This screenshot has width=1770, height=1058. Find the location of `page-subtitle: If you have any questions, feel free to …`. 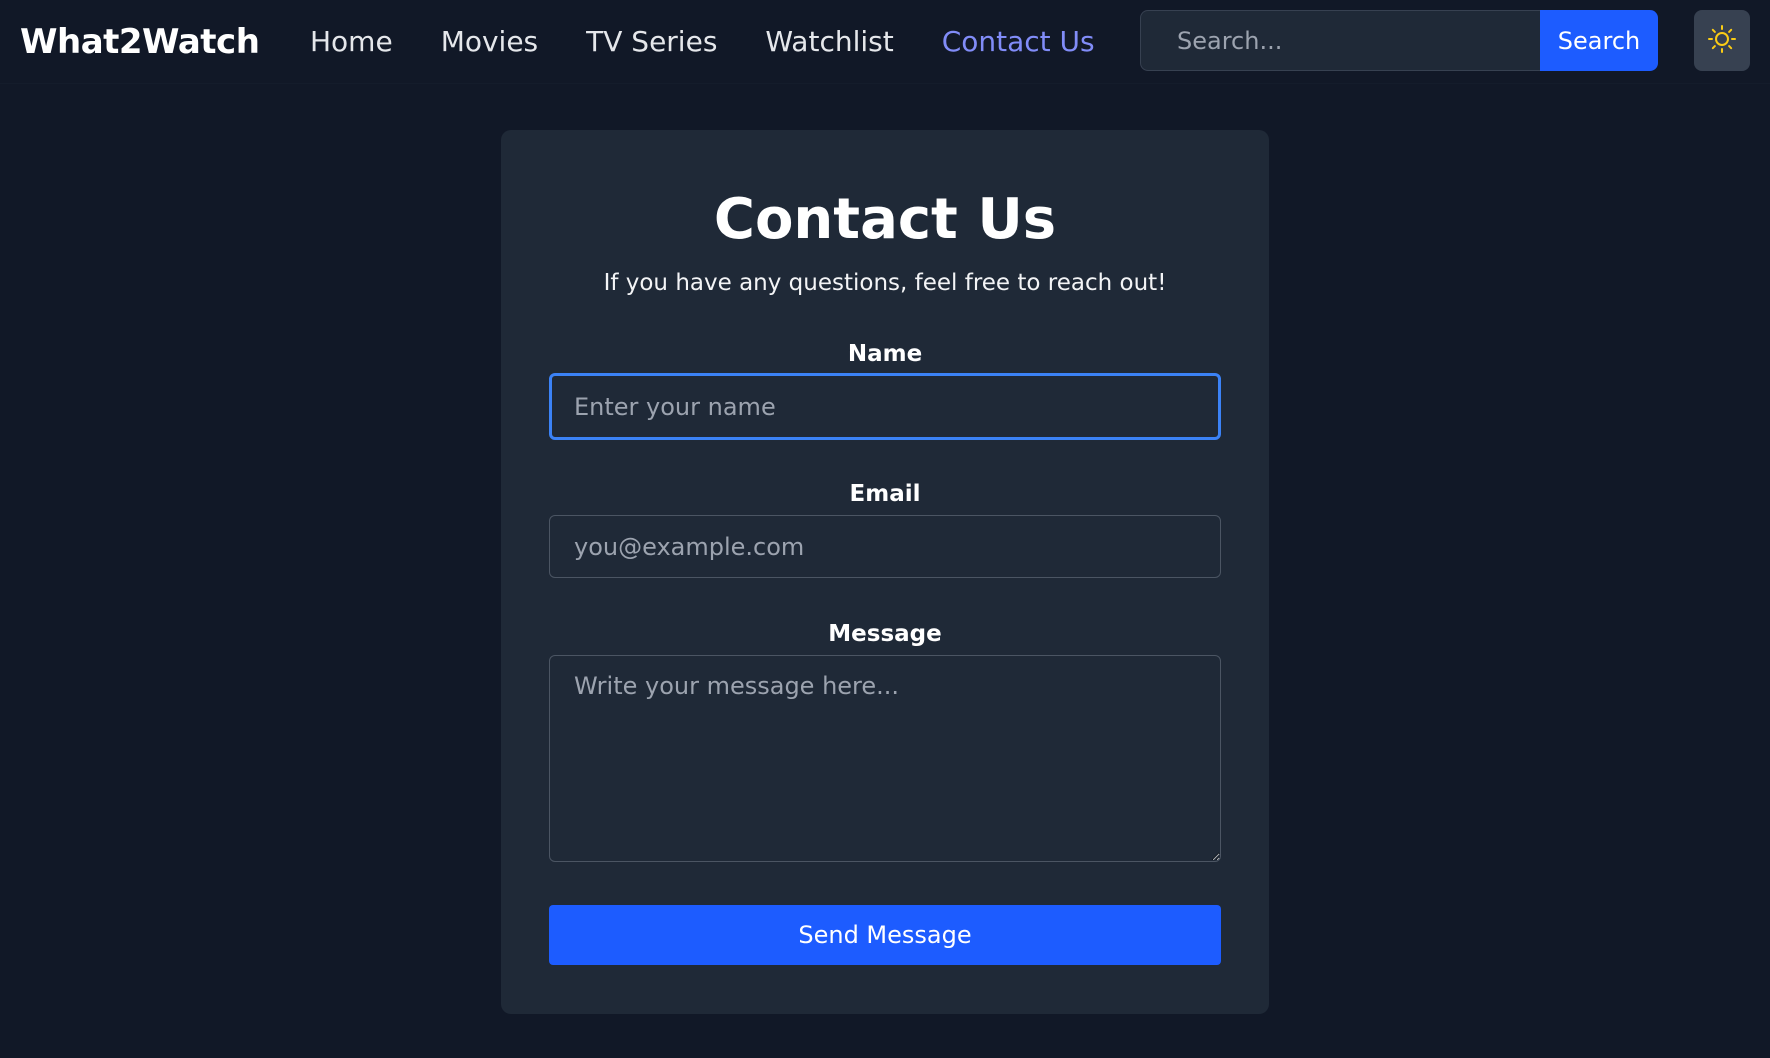

page-subtitle: If you have any questions, feel free to … is located at coordinates (885, 283).